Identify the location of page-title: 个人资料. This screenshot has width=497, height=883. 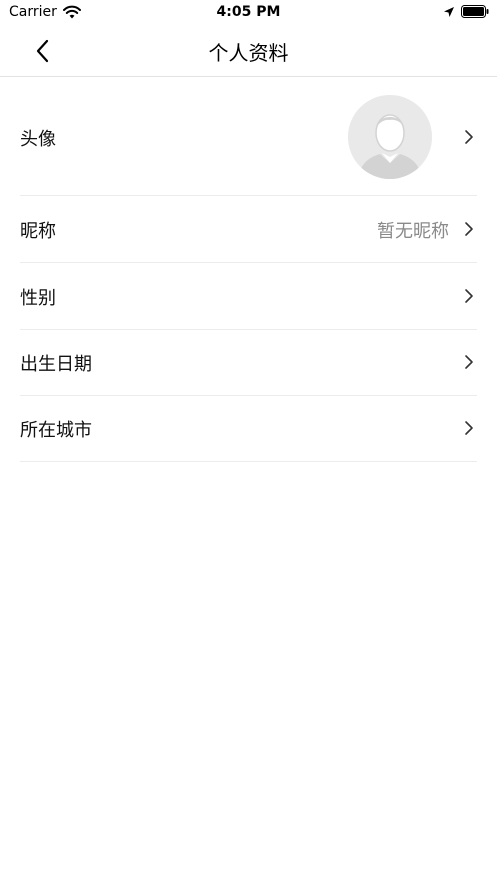
(248, 53).